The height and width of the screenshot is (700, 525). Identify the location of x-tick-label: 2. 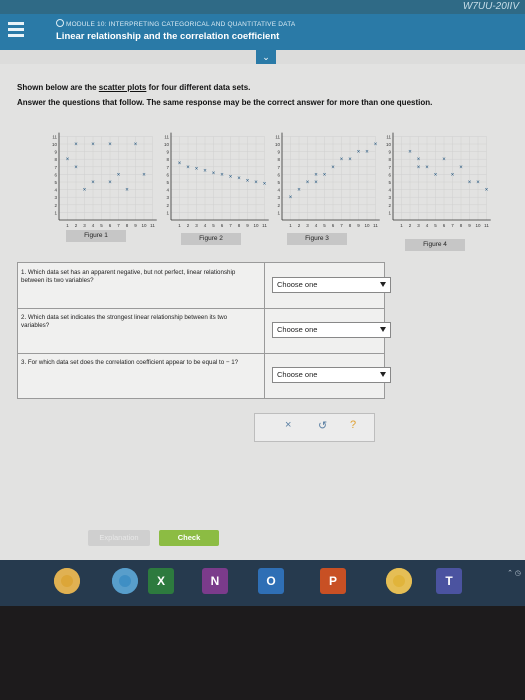
(299, 225).